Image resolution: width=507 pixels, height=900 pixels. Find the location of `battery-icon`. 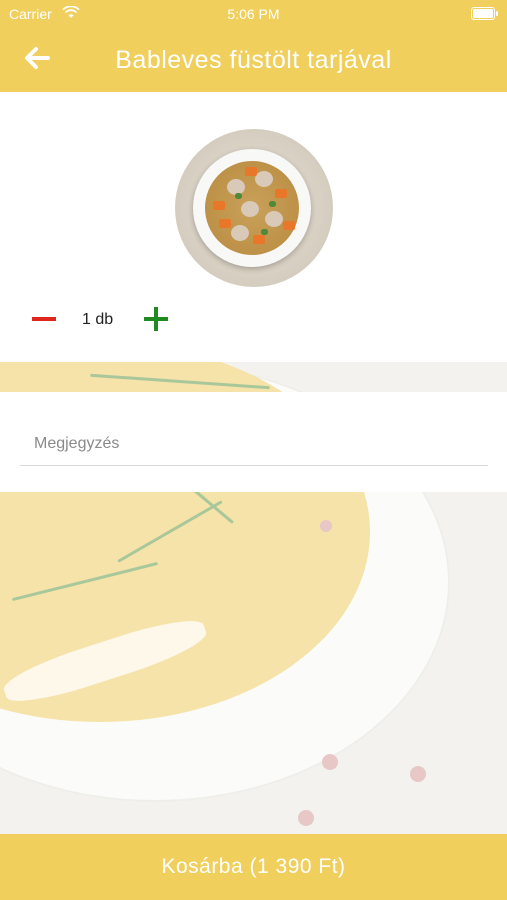

battery-icon is located at coordinates (484, 13).